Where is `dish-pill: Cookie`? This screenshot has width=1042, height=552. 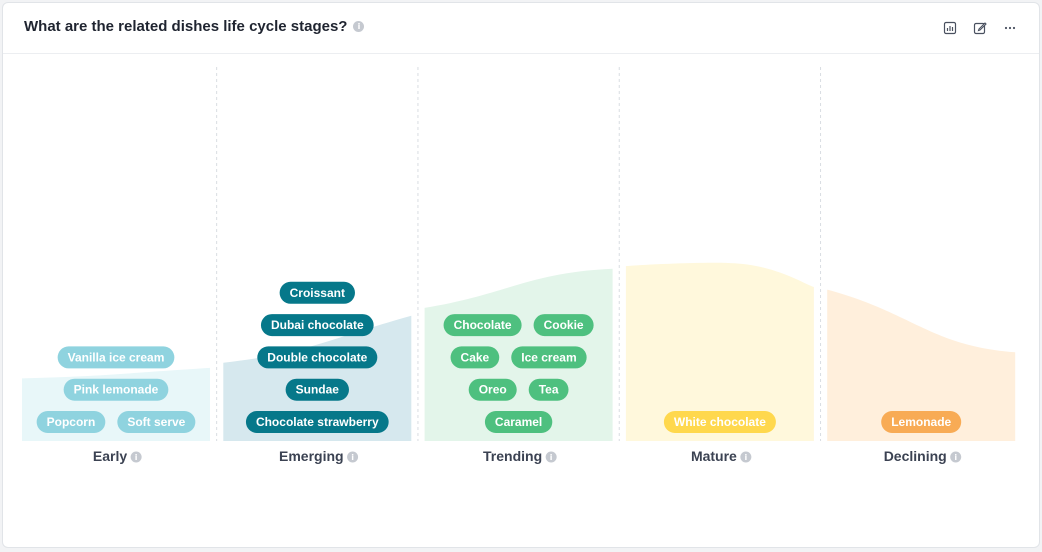 dish-pill: Cookie is located at coordinates (563, 325).